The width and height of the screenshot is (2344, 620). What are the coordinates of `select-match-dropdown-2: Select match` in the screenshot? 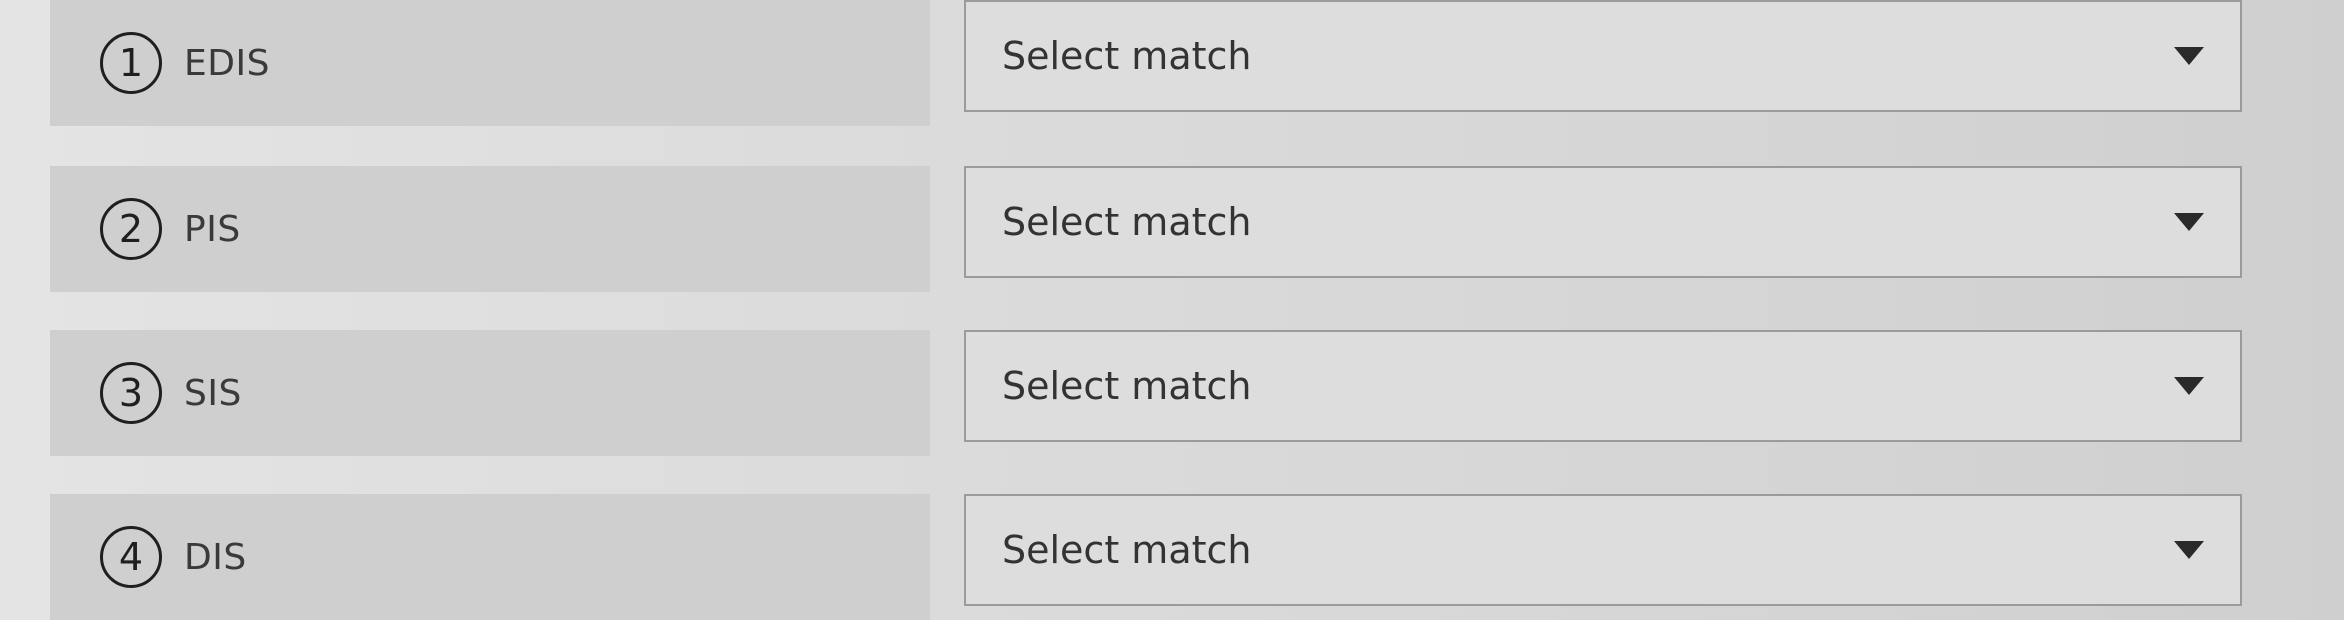 It's located at (1603, 222).